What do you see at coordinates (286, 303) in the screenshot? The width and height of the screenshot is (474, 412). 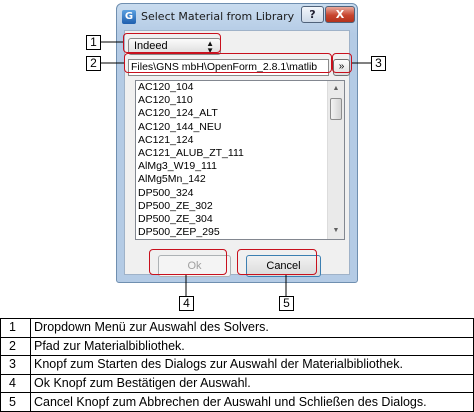 I see `callout-5: 5` at bounding box center [286, 303].